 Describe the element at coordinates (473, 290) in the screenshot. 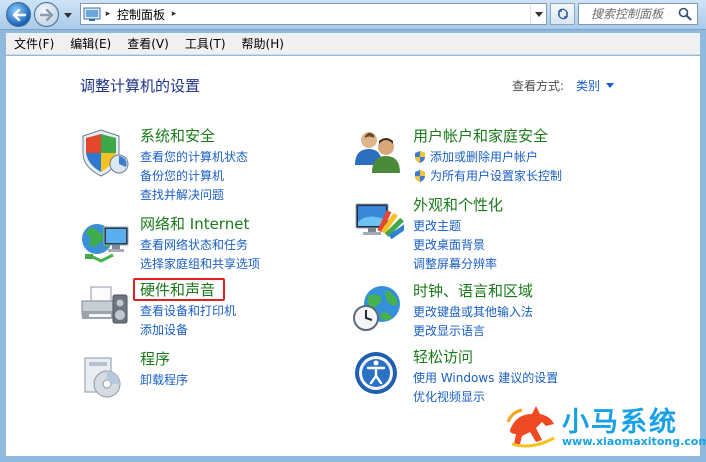

I see `category-title: 时钟、语言和区域` at that location.